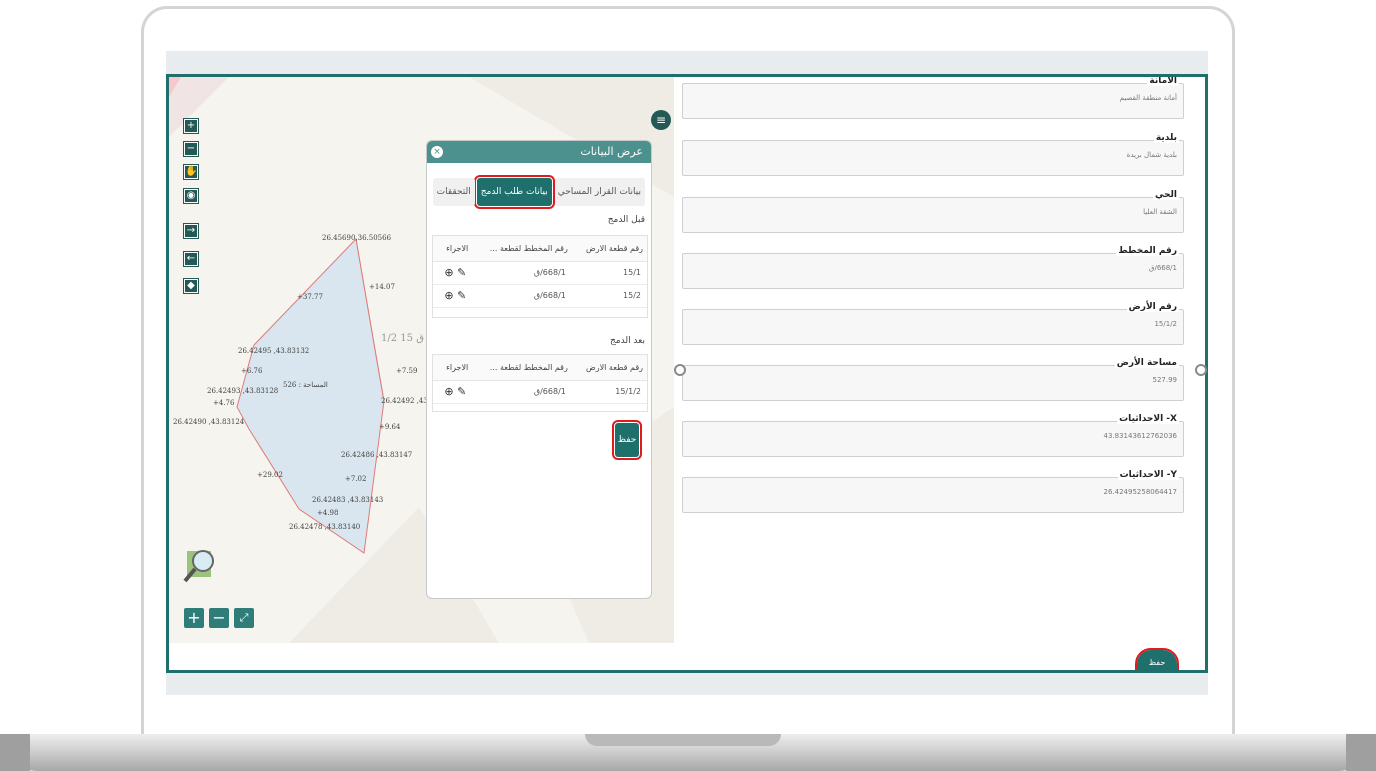 Image resolution: width=1376 pixels, height=771 pixels. Describe the element at coordinates (514, 192) in the screenshot. I see `tab-merge-request: بيانات طلب الدمج` at that location.